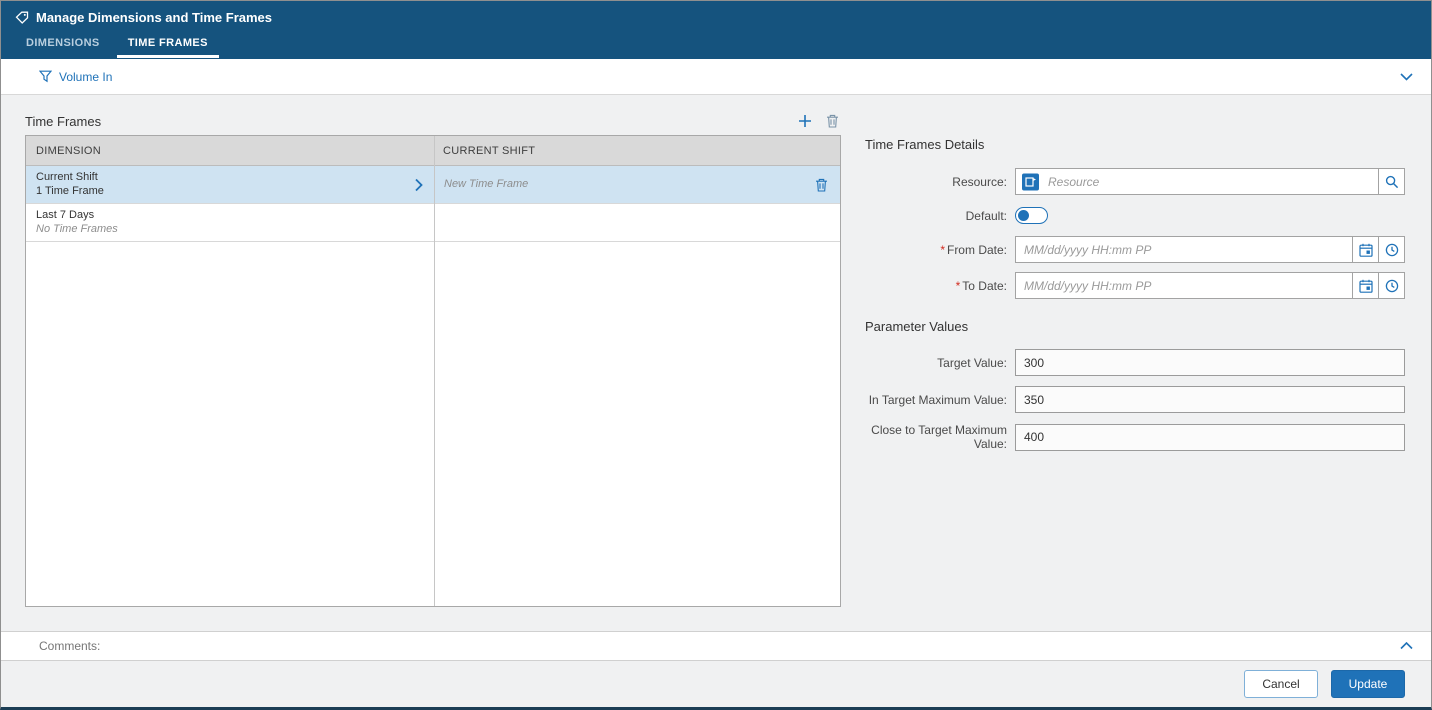  I want to click on resource-input, so click(1197, 181).